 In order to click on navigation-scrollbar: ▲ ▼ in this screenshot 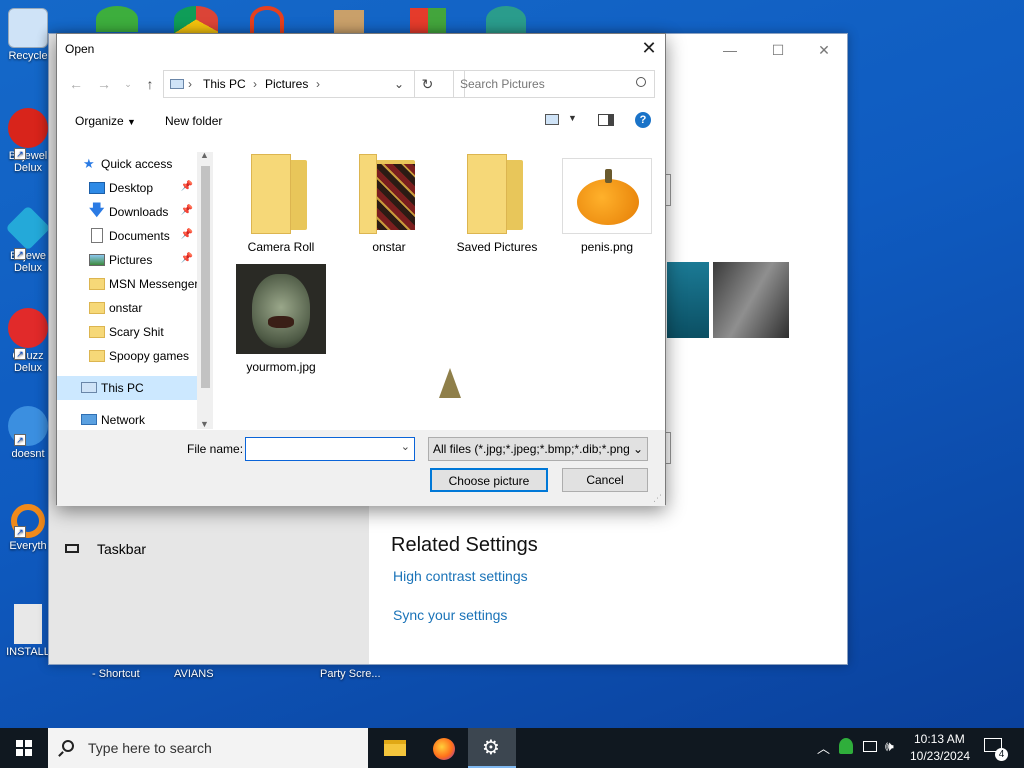, I will do `click(205, 289)`.